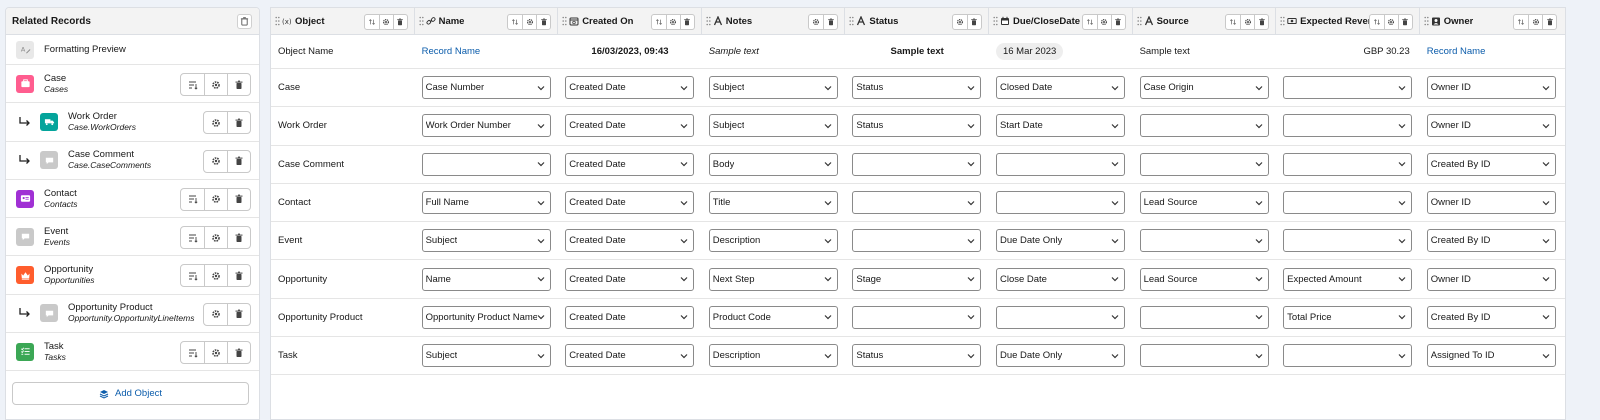  I want to click on field-select-name: Full Name, so click(486, 203).